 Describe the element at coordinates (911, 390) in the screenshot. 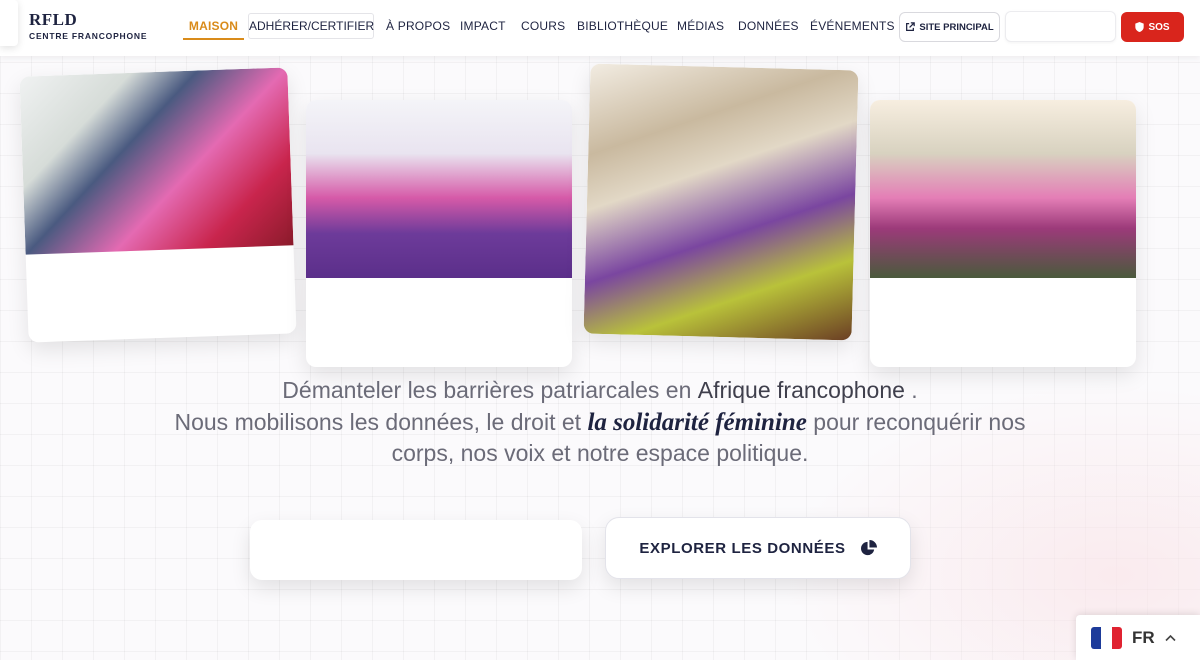

I see `hero-text-end: .` at that location.